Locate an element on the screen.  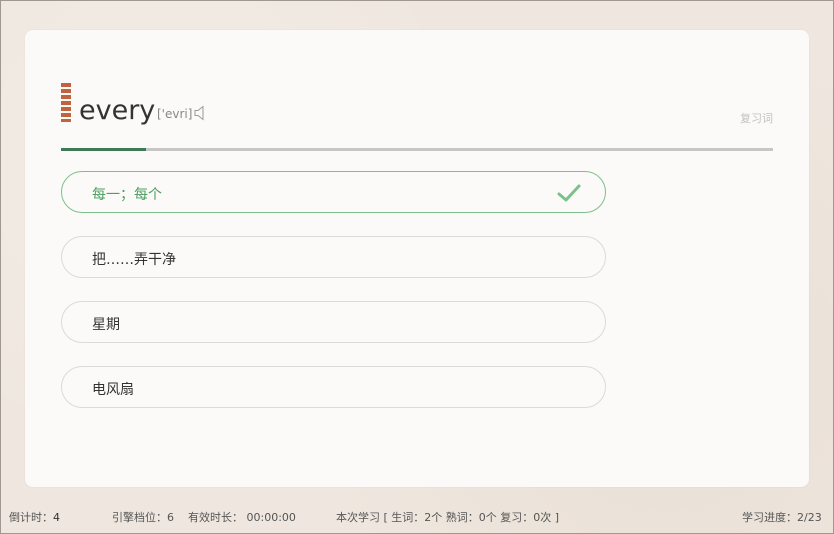
option-label: 星期 is located at coordinates (106, 325).